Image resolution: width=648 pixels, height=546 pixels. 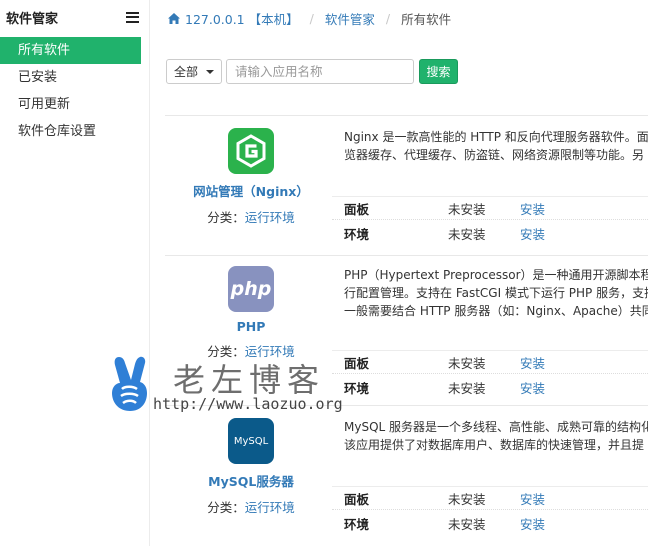 What do you see at coordinates (494, 155) in the screenshot?
I see `description-line: 览器缓存、代理缓存、防盗链、网络资源限制等功能。另` at bounding box center [494, 155].